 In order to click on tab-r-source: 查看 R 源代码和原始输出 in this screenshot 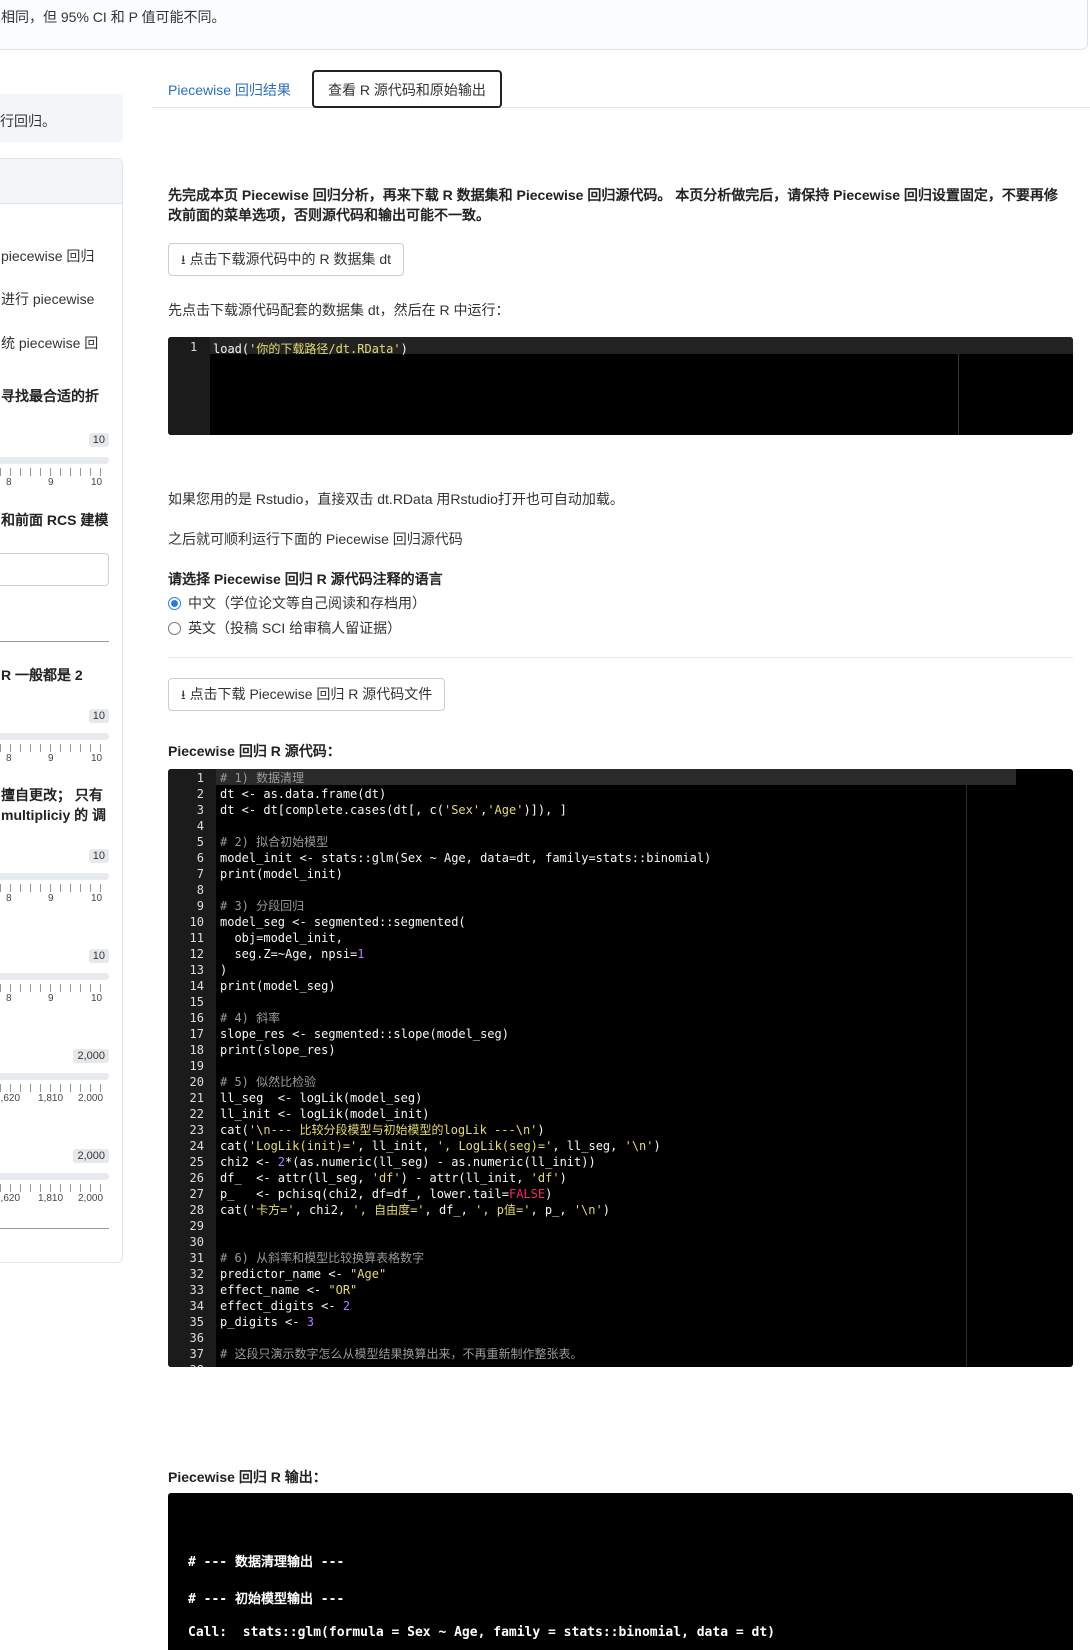, I will do `click(407, 89)`.